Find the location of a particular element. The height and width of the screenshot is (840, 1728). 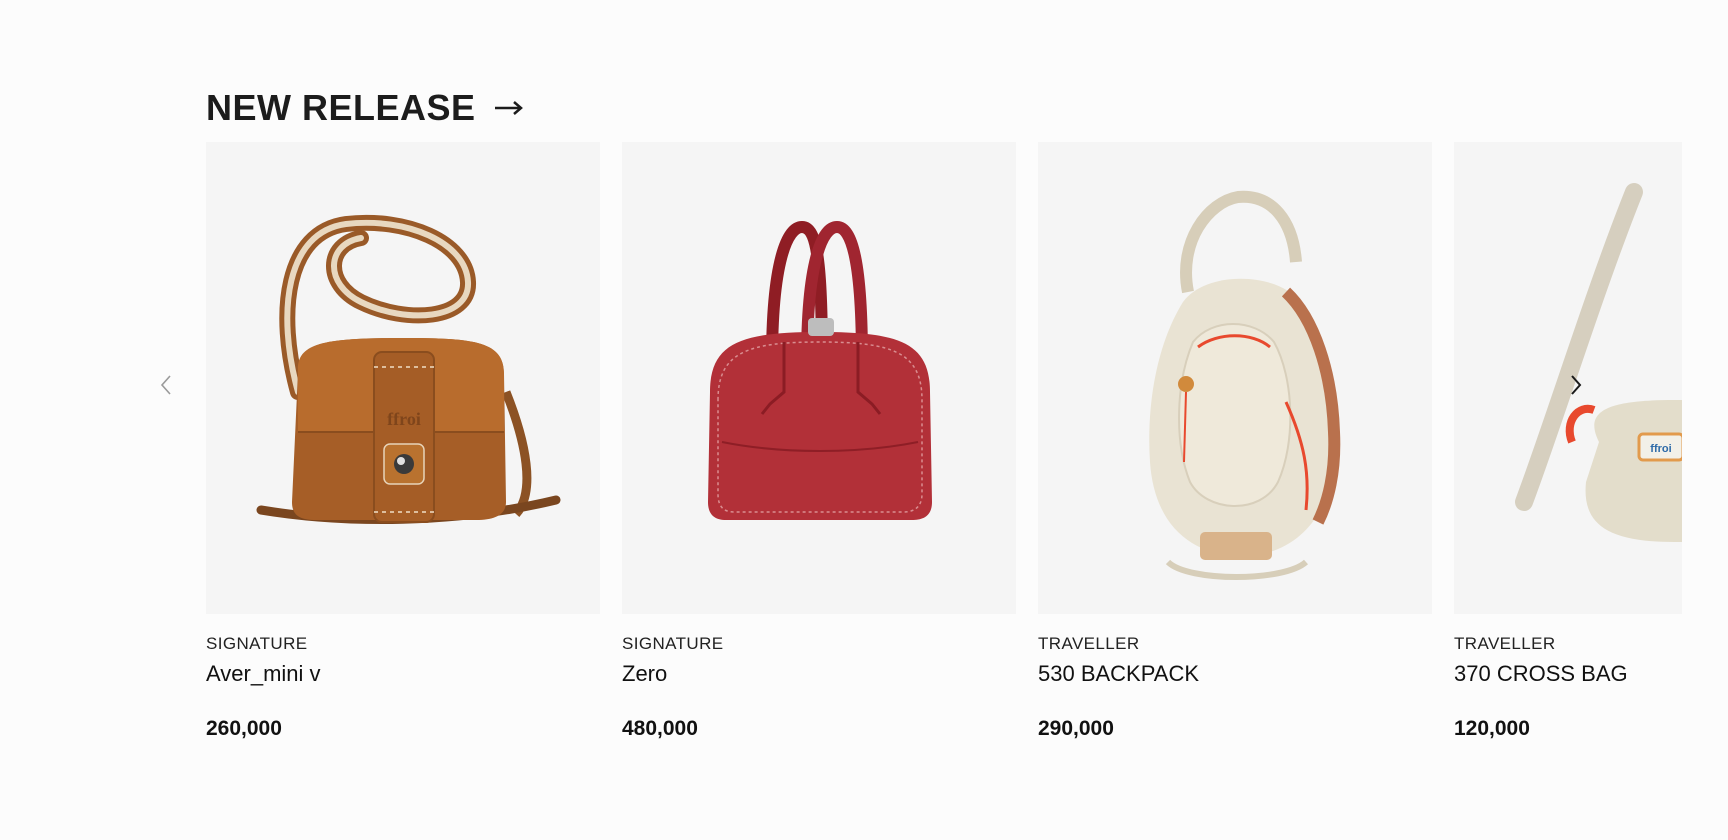

red-leather-bowling-bag-image is located at coordinates (820, 370).